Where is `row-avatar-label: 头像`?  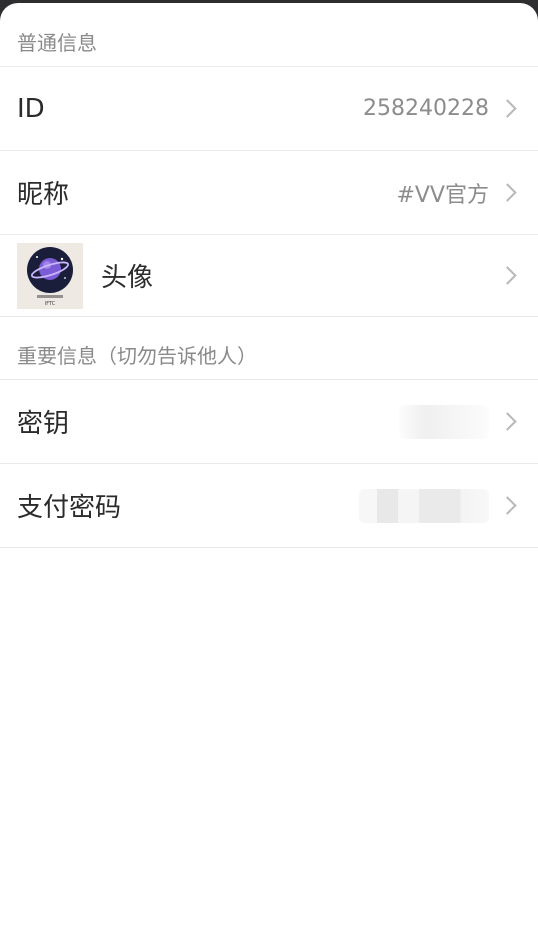 row-avatar-label: 头像 is located at coordinates (127, 278).